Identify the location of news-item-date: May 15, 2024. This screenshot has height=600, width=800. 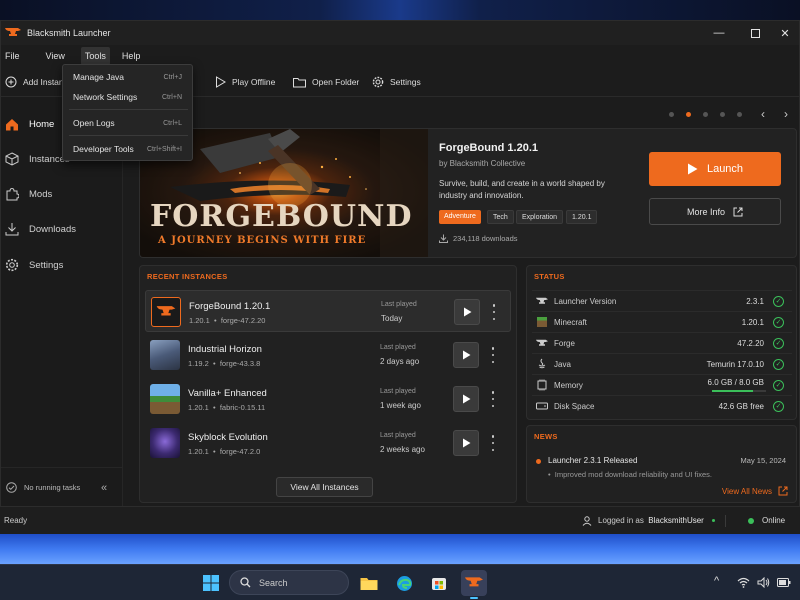
(763, 460).